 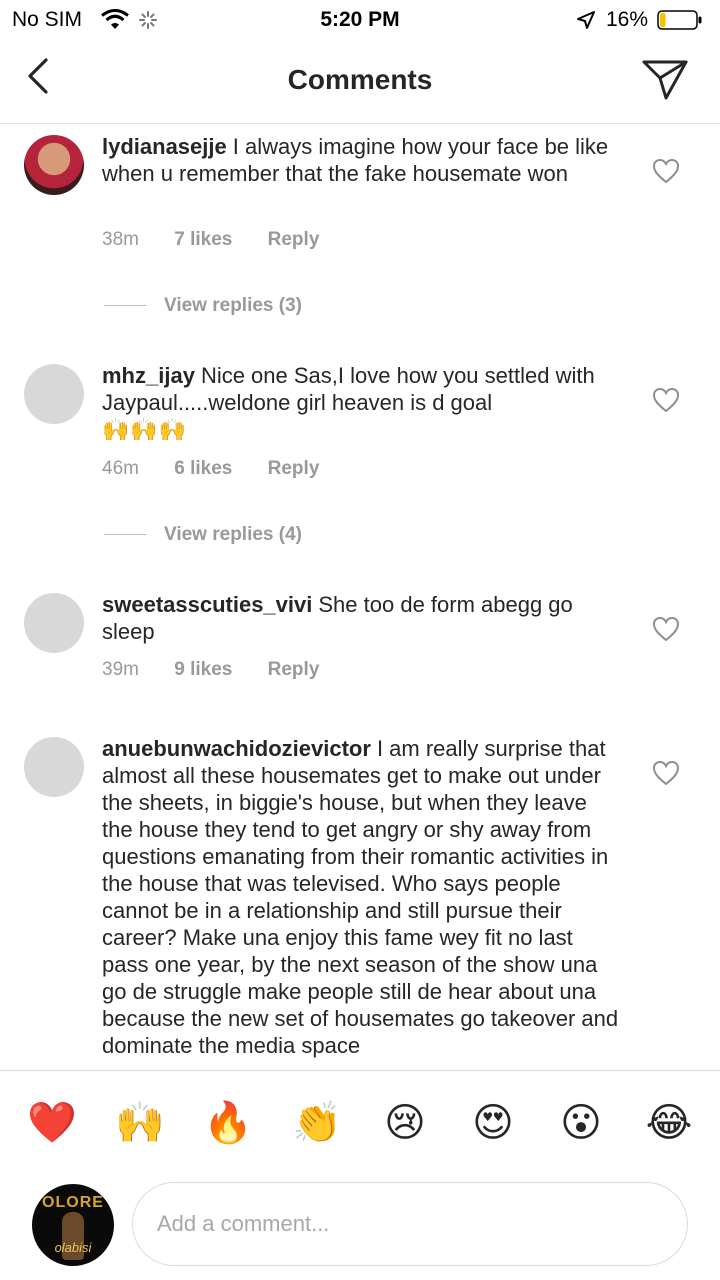 What do you see at coordinates (360, 1123) in the screenshot?
I see `emoji-quick-bar: ❤️ 🙌 🔥 👏 😢 😍 😮 😂` at bounding box center [360, 1123].